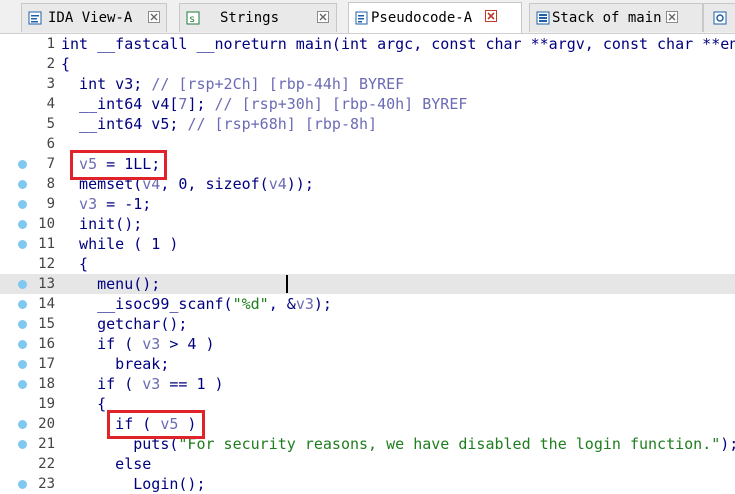  Describe the element at coordinates (50, 64) in the screenshot. I see `line-number: 2` at that location.